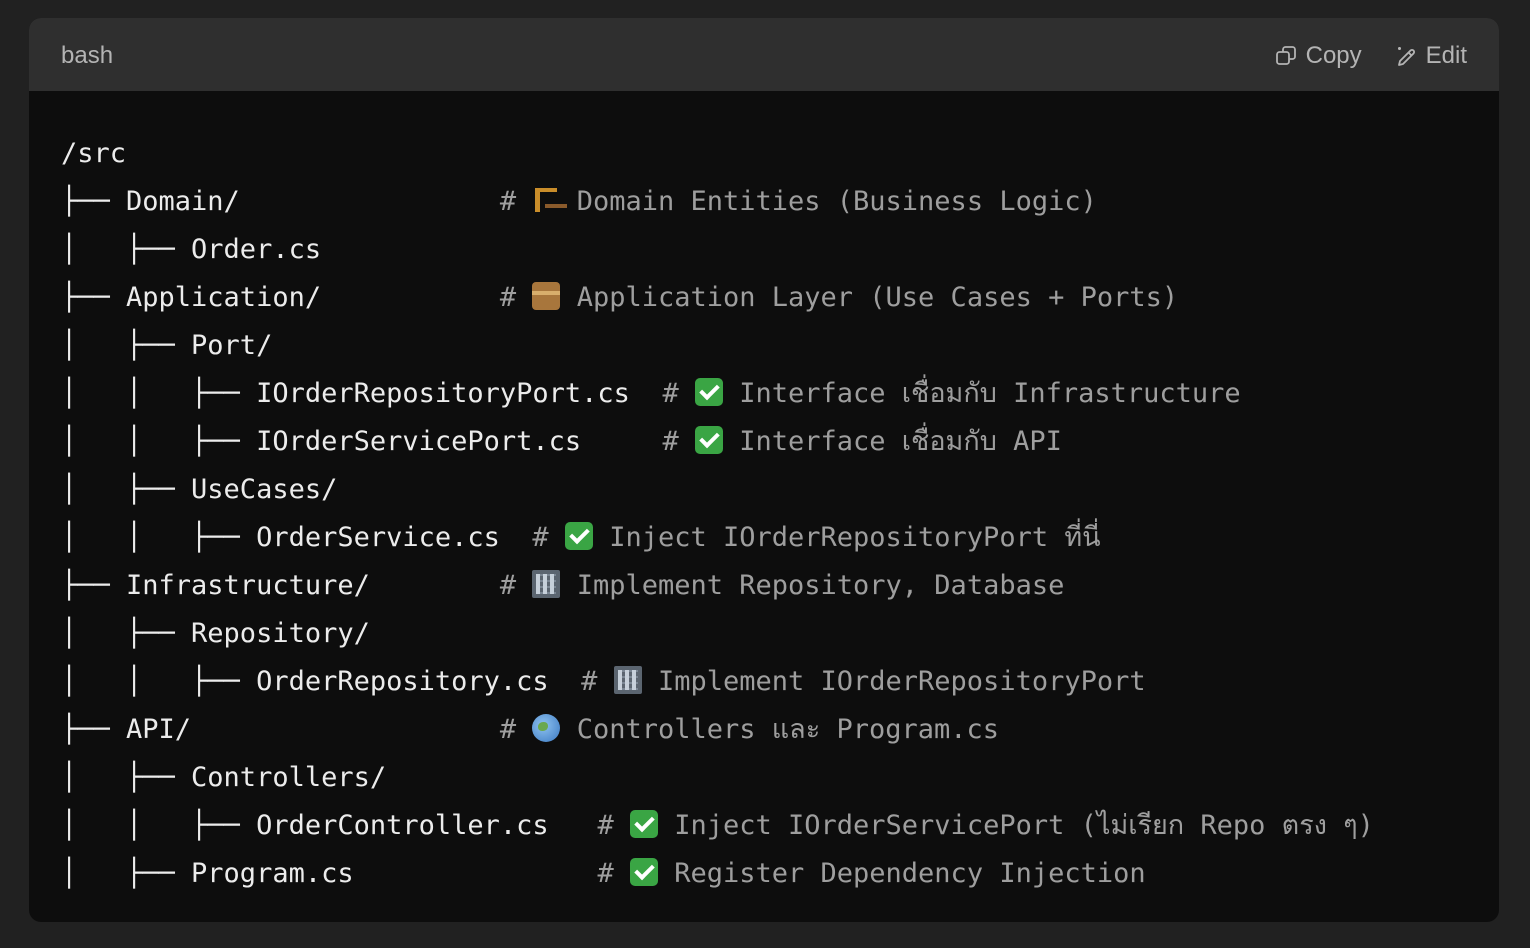 This screenshot has height=948, width=1530. Describe the element at coordinates (877, 297) in the screenshot. I see `code-comment: Application Layer (Use Cases + Ports)` at that location.